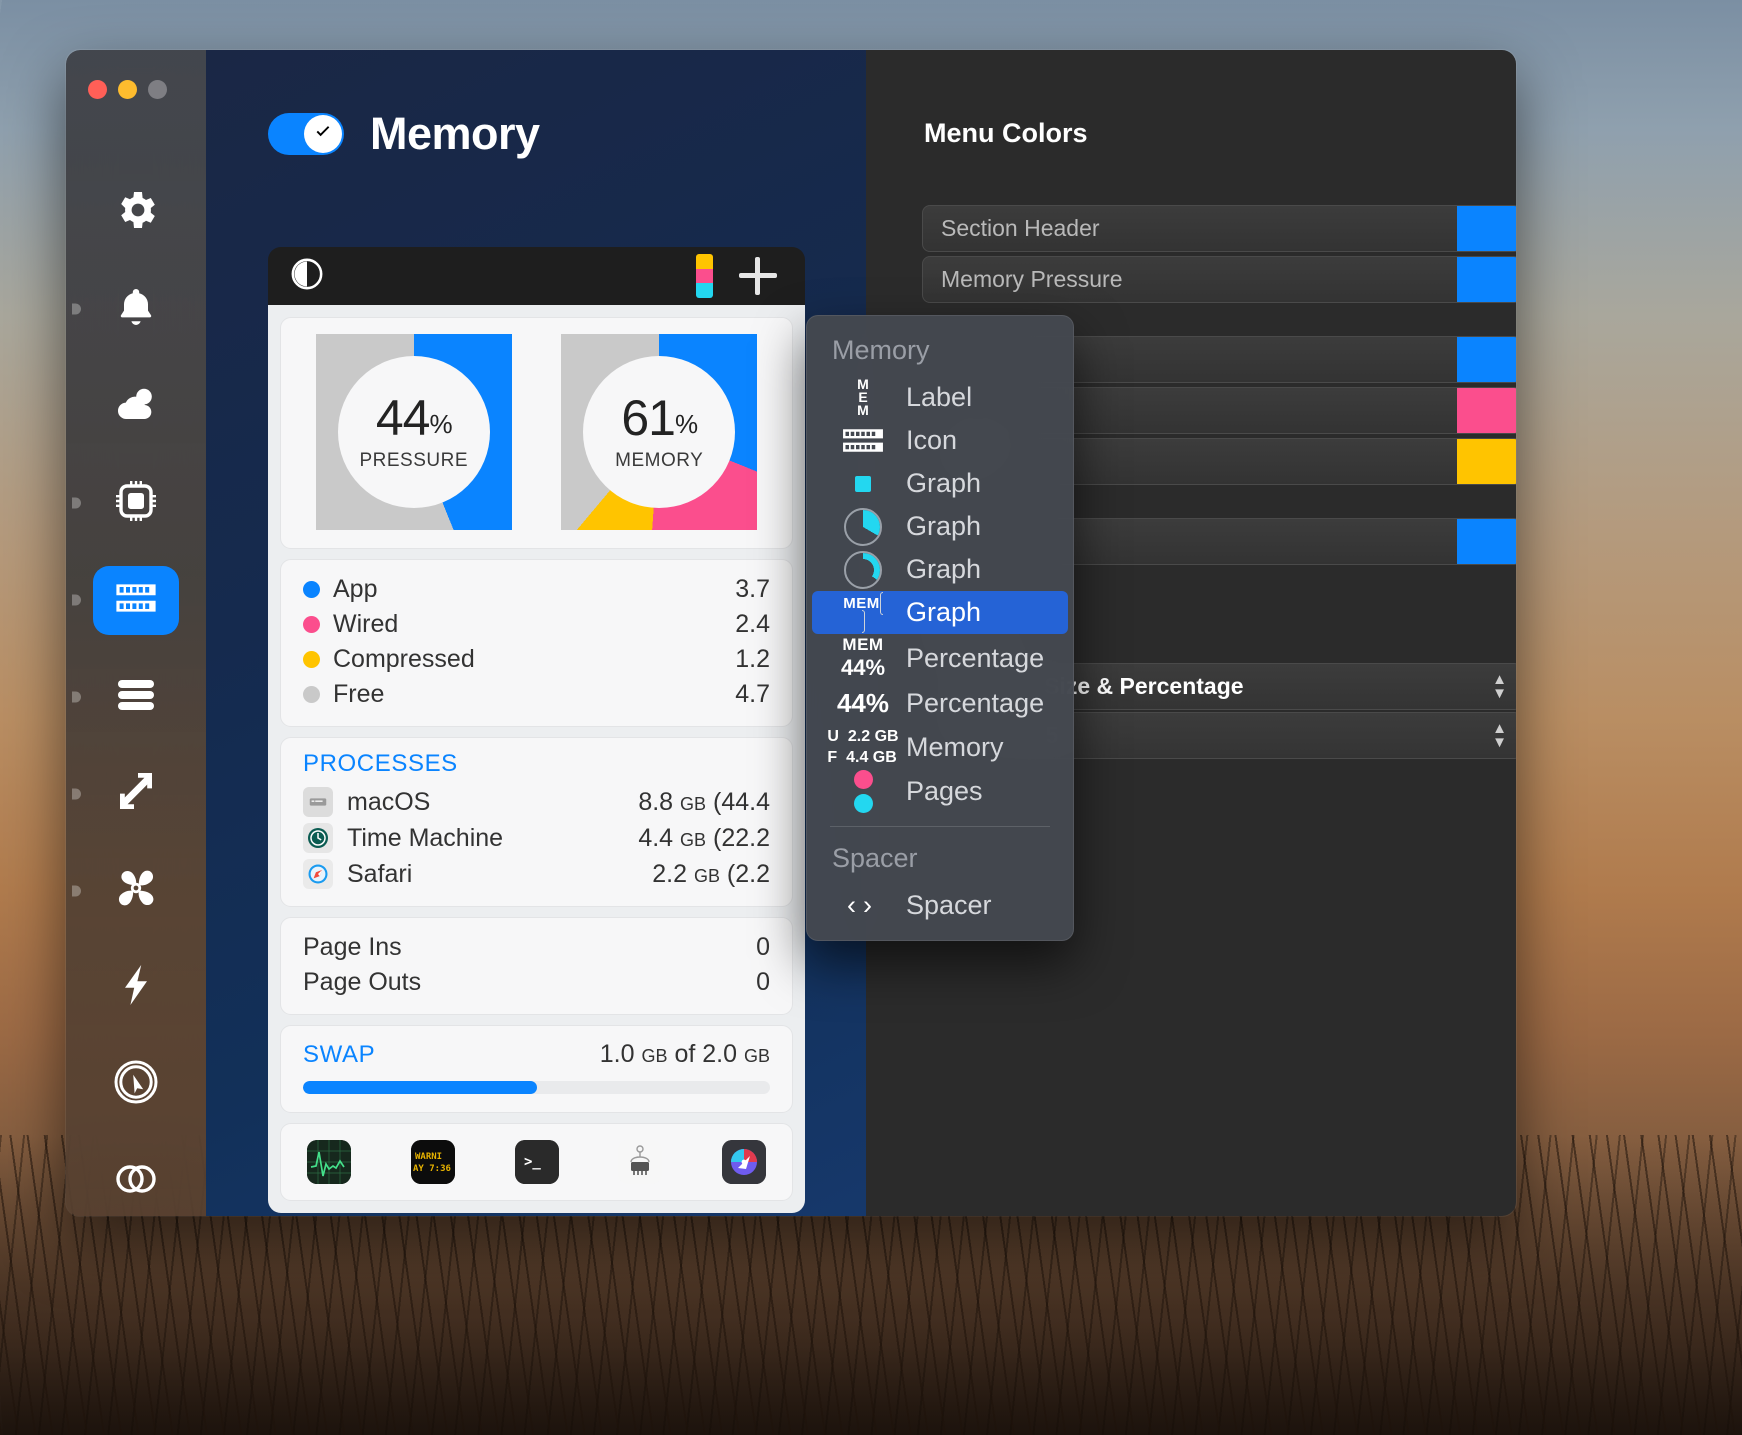  What do you see at coordinates (736, 276) in the screenshot?
I see `widget-toolbar-right` at bounding box center [736, 276].